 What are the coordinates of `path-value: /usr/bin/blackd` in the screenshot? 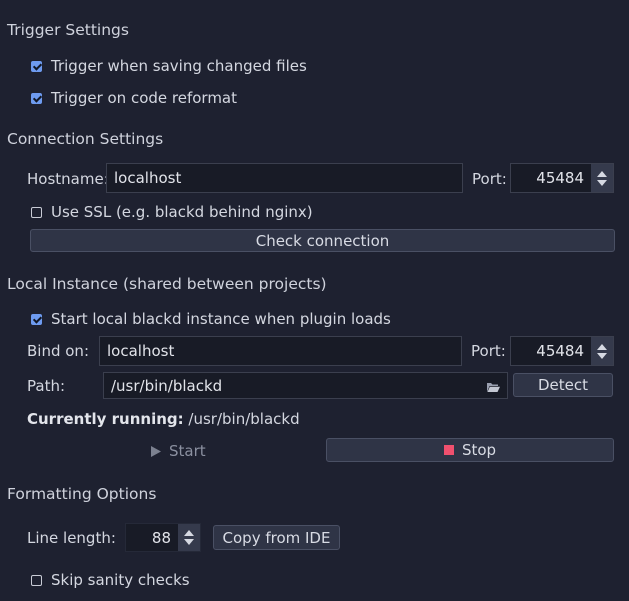 It's located at (167, 385).